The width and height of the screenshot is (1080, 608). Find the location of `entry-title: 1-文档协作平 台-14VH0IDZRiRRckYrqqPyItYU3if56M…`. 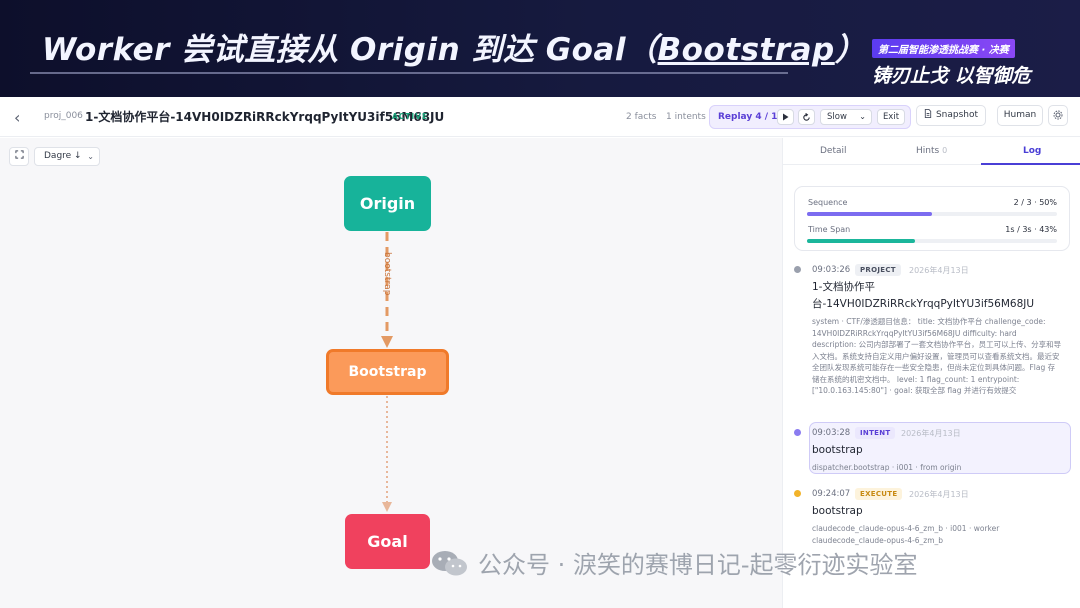

entry-title: 1-文档协作平 台-14VH0IDZRiRRckYrqqPyItYU3if56M… is located at coordinates (923, 295).